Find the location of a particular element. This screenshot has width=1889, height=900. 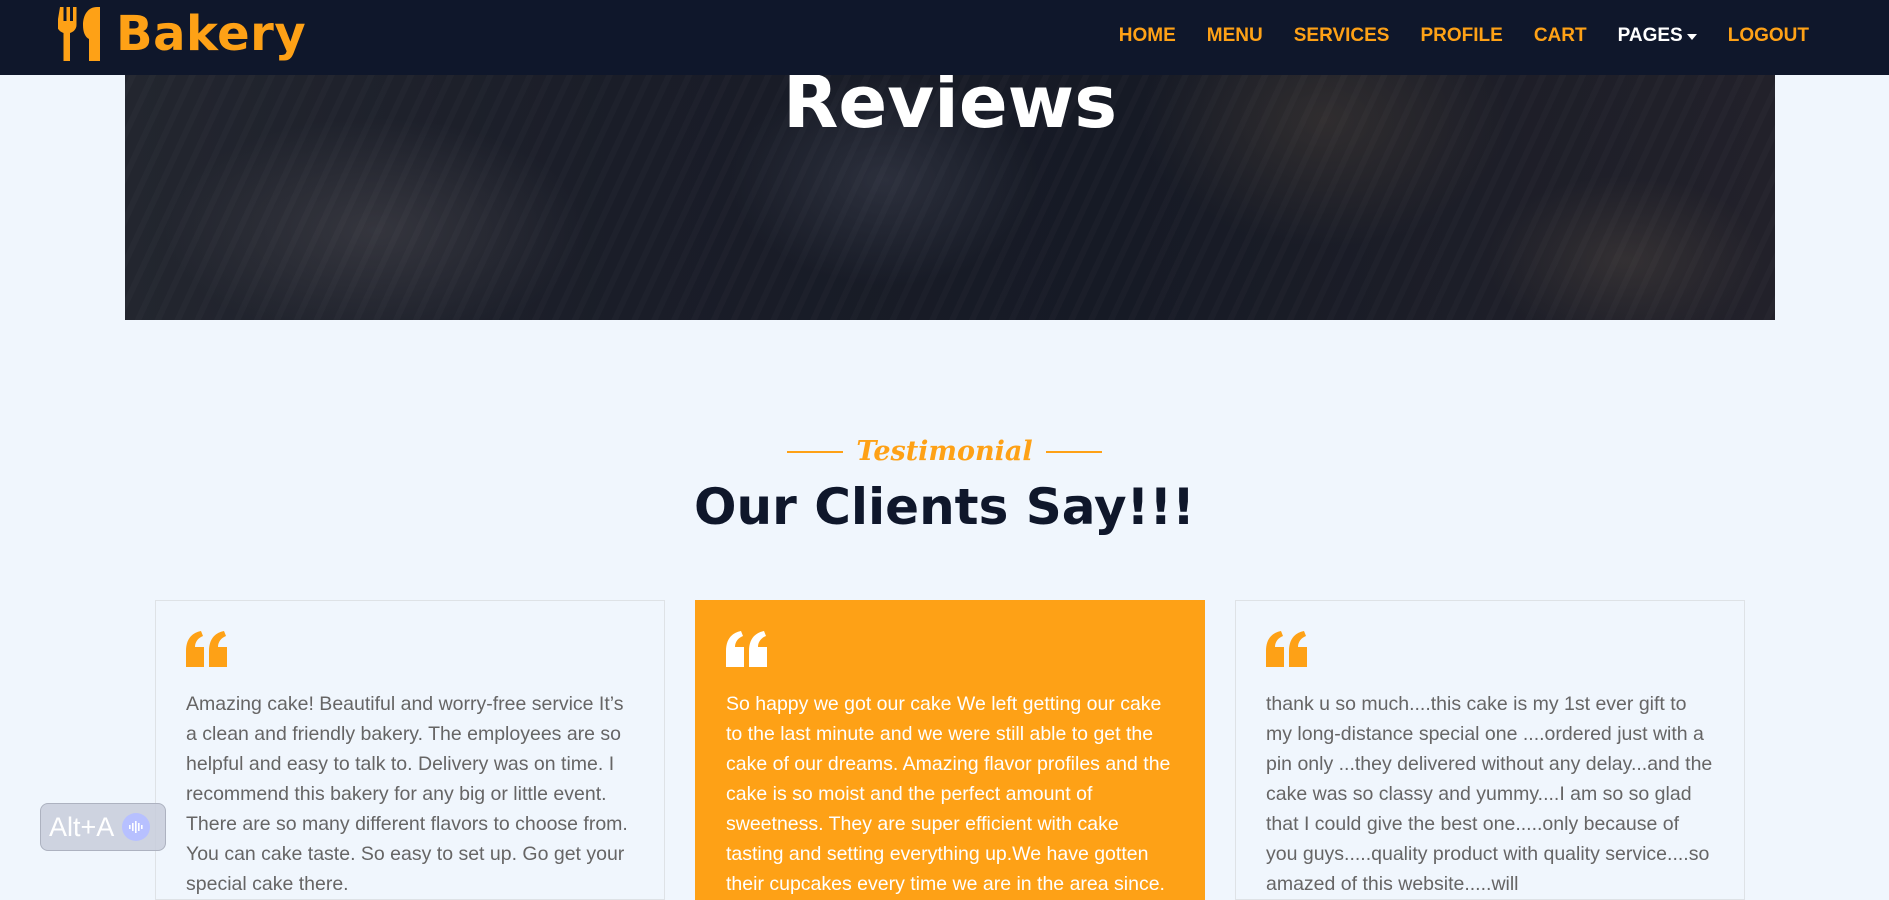

brand-link: Bakery is located at coordinates (182, 34).